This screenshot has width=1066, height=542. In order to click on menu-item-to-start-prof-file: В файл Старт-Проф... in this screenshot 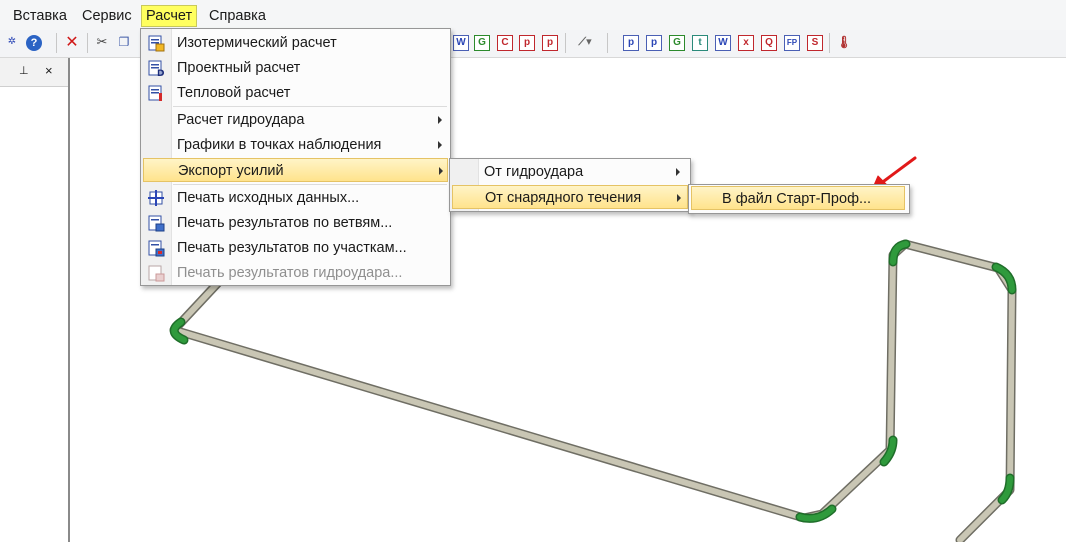, I will do `click(798, 198)`.